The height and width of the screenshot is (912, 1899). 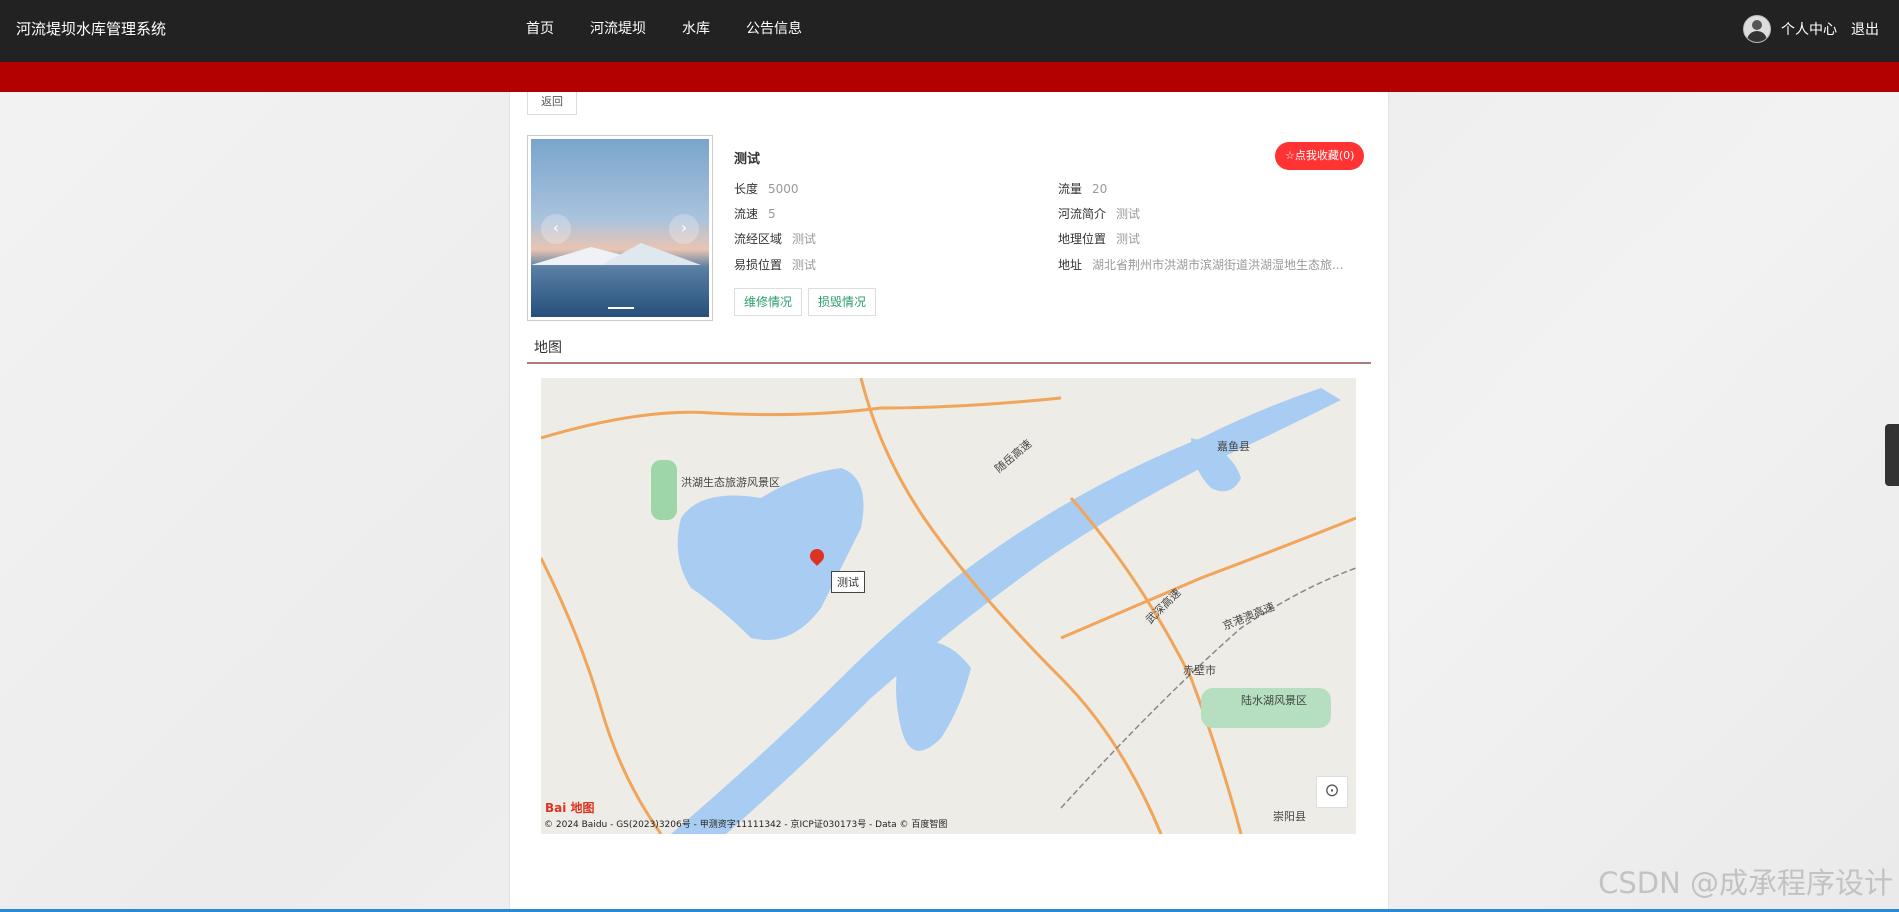 I want to click on field-vulnerable: 易损位置 测试, so click(x=775, y=264).